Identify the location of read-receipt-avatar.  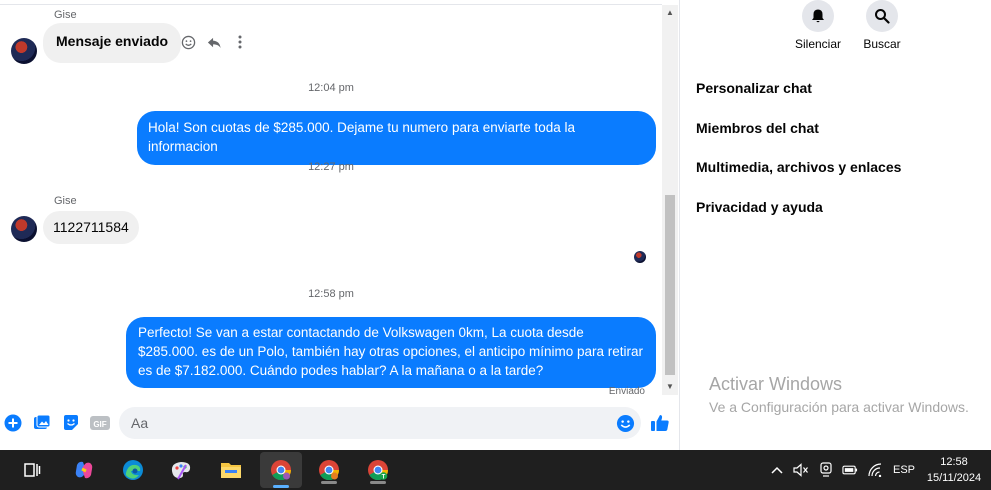
(640, 257).